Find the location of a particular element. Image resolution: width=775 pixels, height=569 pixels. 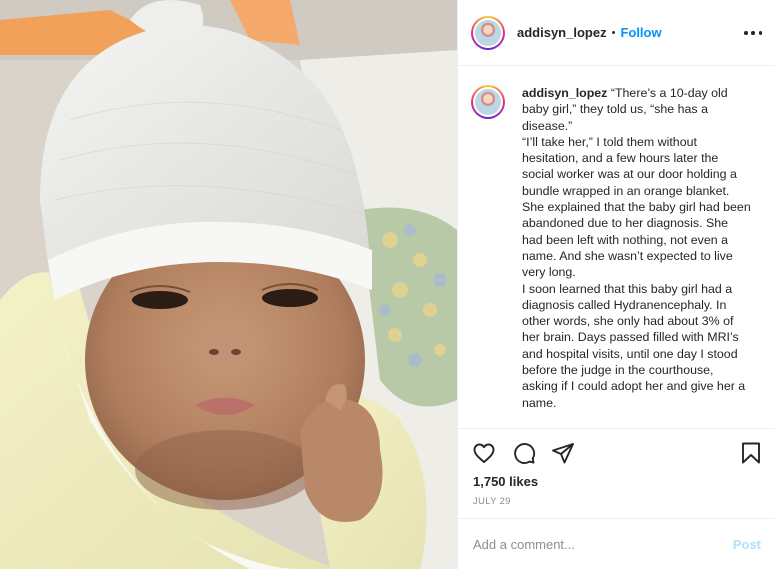

post-comment-button: Post is located at coordinates (747, 544).